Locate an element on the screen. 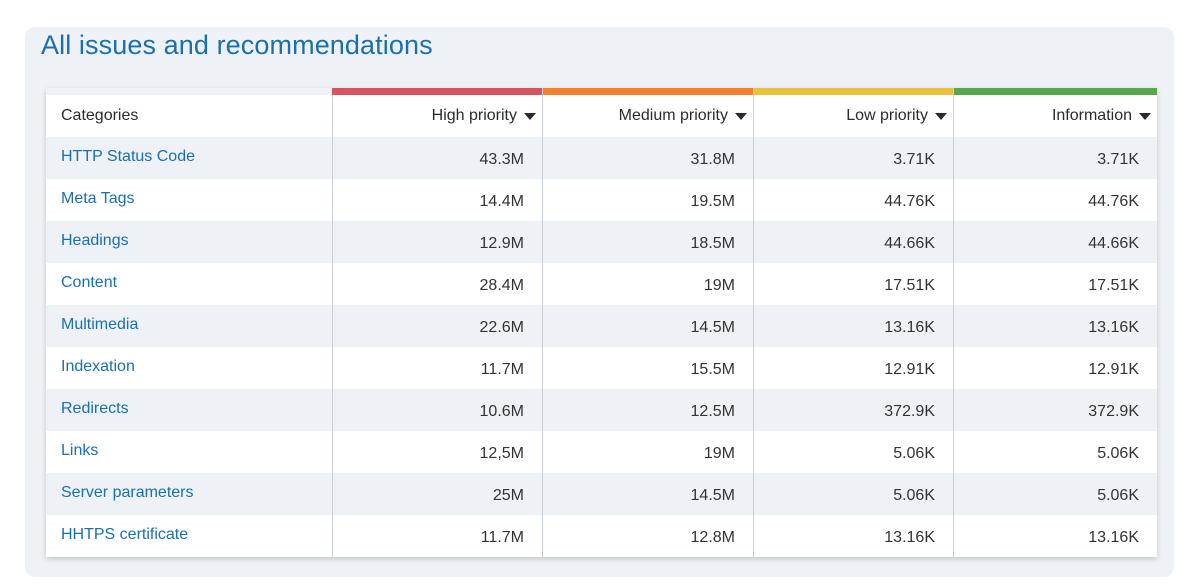 The height and width of the screenshot is (586, 1199). information-value: 12.91K is located at coordinates (1113, 369).